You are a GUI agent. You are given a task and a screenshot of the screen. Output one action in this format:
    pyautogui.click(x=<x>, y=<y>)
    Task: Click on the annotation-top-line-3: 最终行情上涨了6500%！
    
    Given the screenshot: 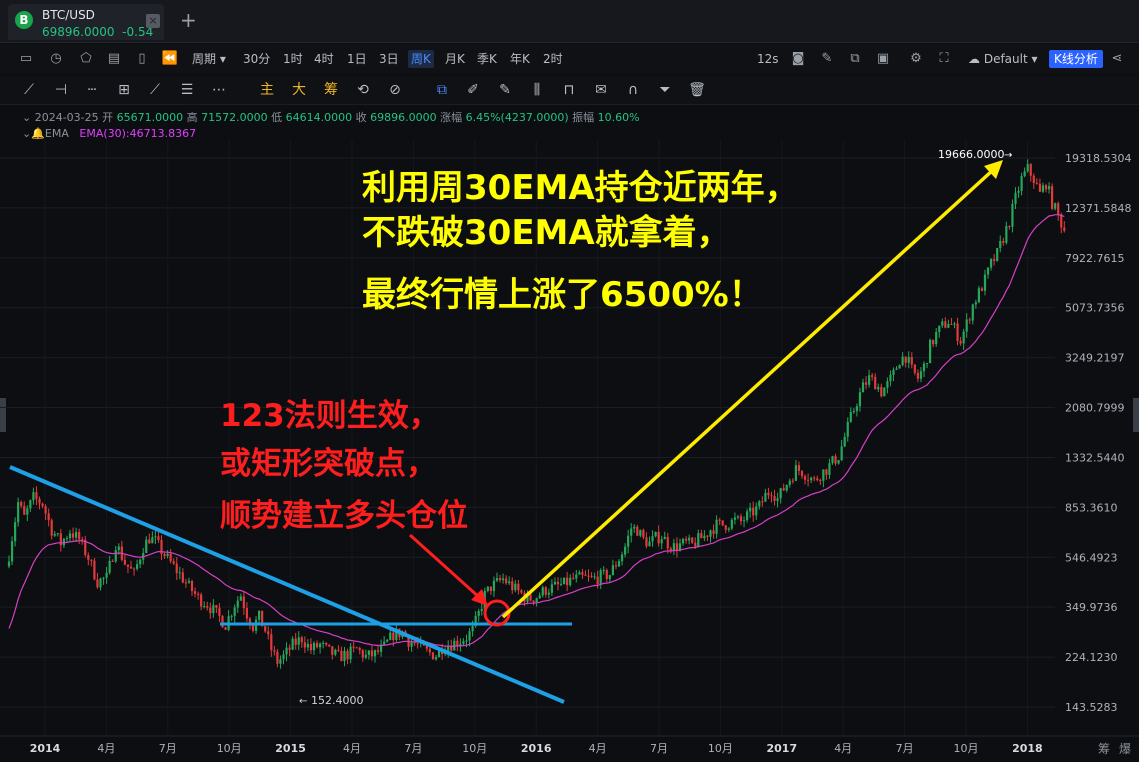 What is the action you would take?
    pyautogui.click(x=562, y=295)
    